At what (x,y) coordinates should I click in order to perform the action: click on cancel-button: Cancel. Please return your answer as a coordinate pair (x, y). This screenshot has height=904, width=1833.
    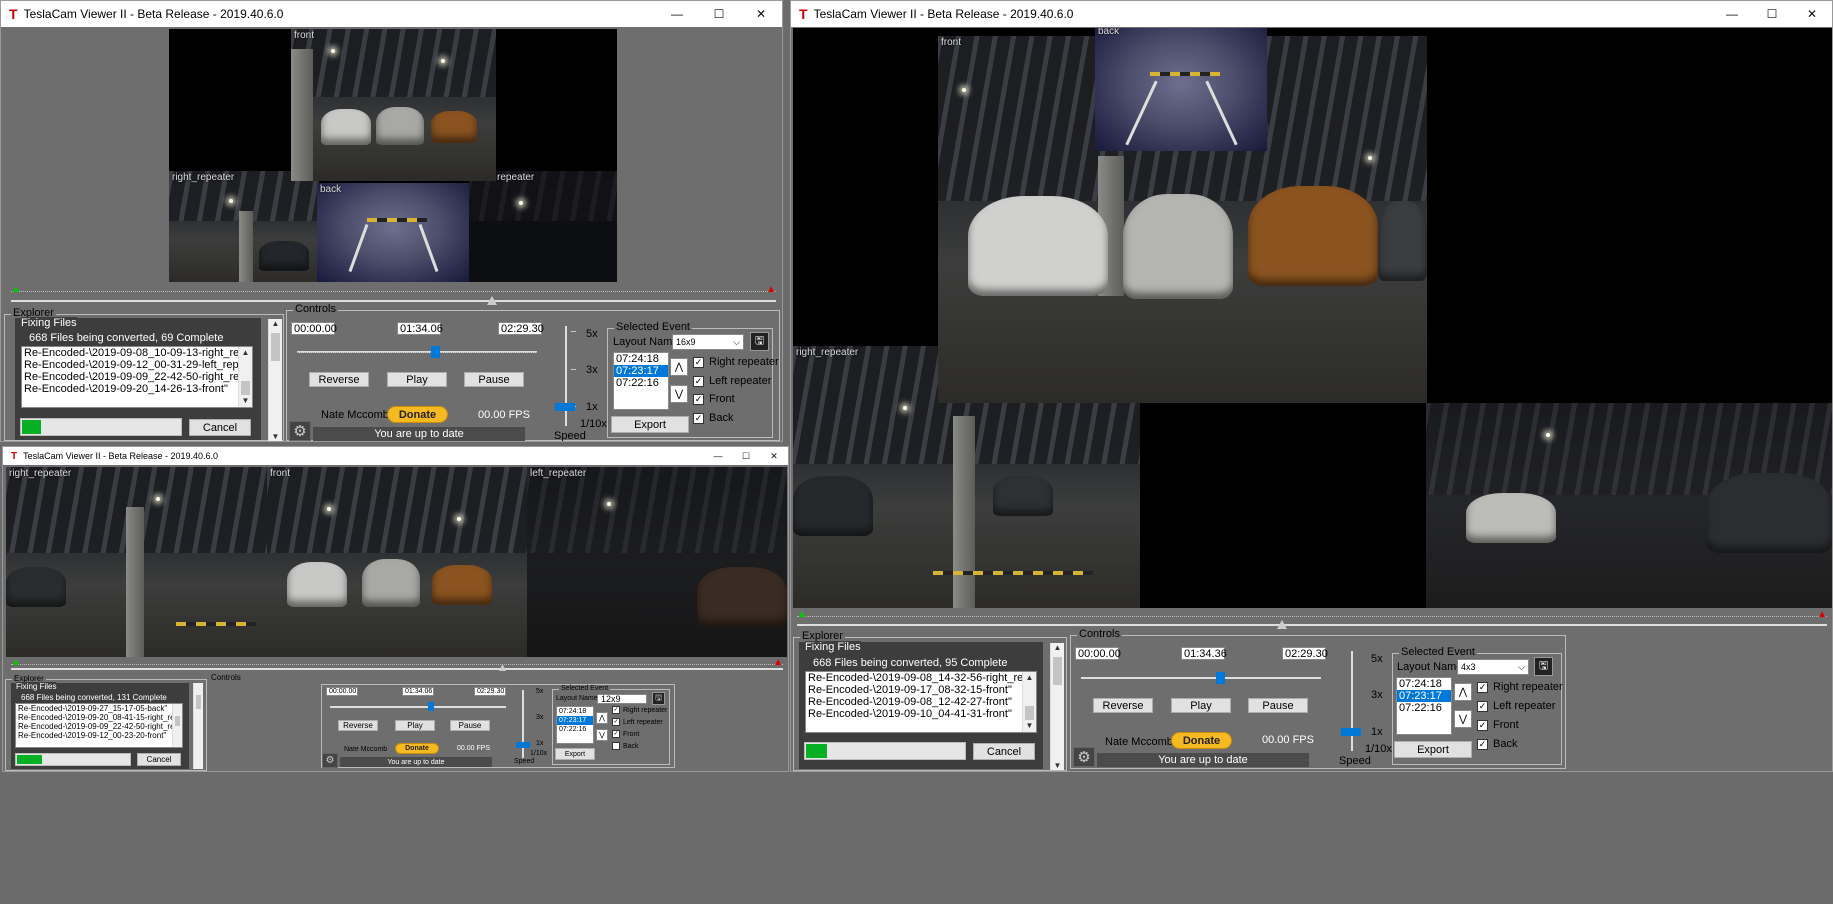
    Looking at the image, I should click on (220, 427).